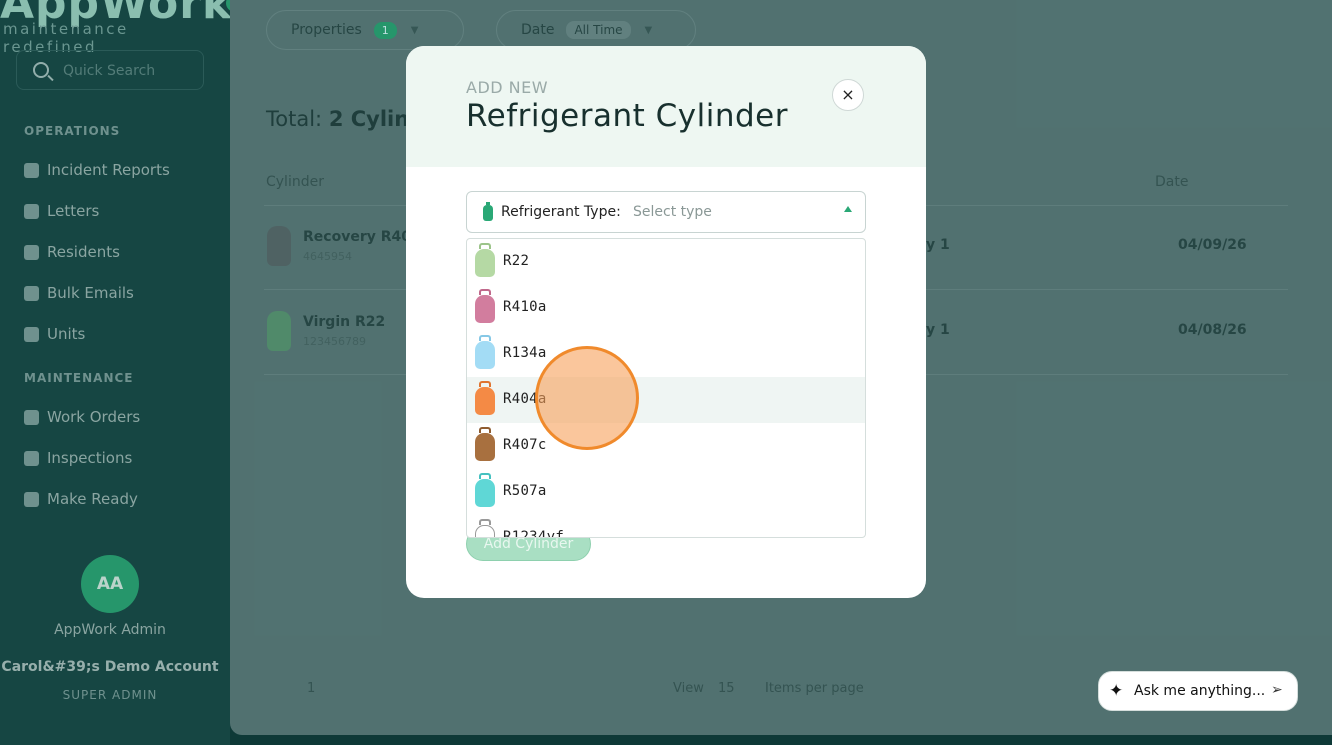 The height and width of the screenshot is (745, 1332). I want to click on option-r404a: R404a, so click(666, 400).